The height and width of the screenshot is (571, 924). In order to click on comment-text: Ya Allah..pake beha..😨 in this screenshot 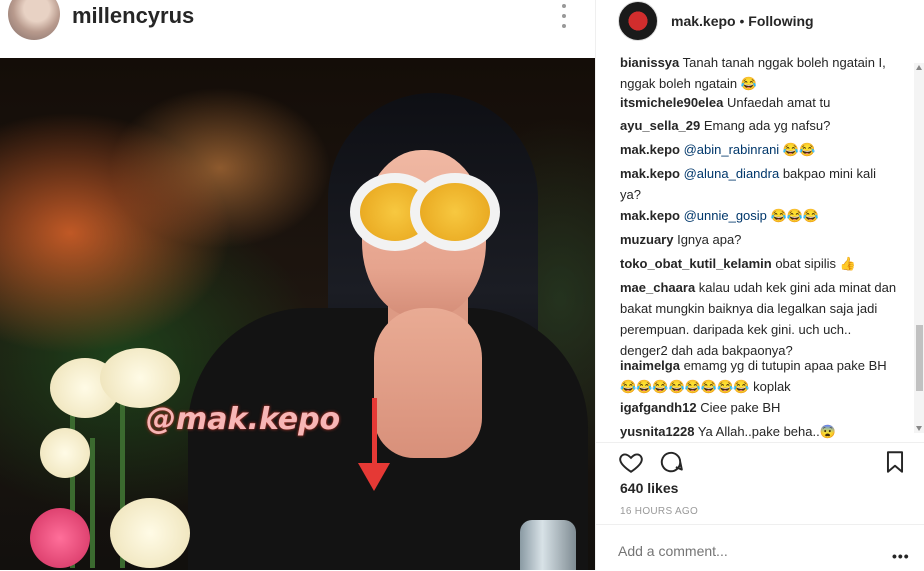, I will do `click(765, 431)`.